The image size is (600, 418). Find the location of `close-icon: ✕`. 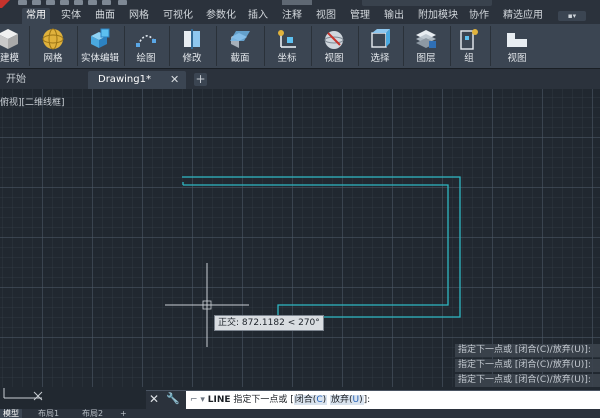

close-icon: ✕ is located at coordinates (154, 399).